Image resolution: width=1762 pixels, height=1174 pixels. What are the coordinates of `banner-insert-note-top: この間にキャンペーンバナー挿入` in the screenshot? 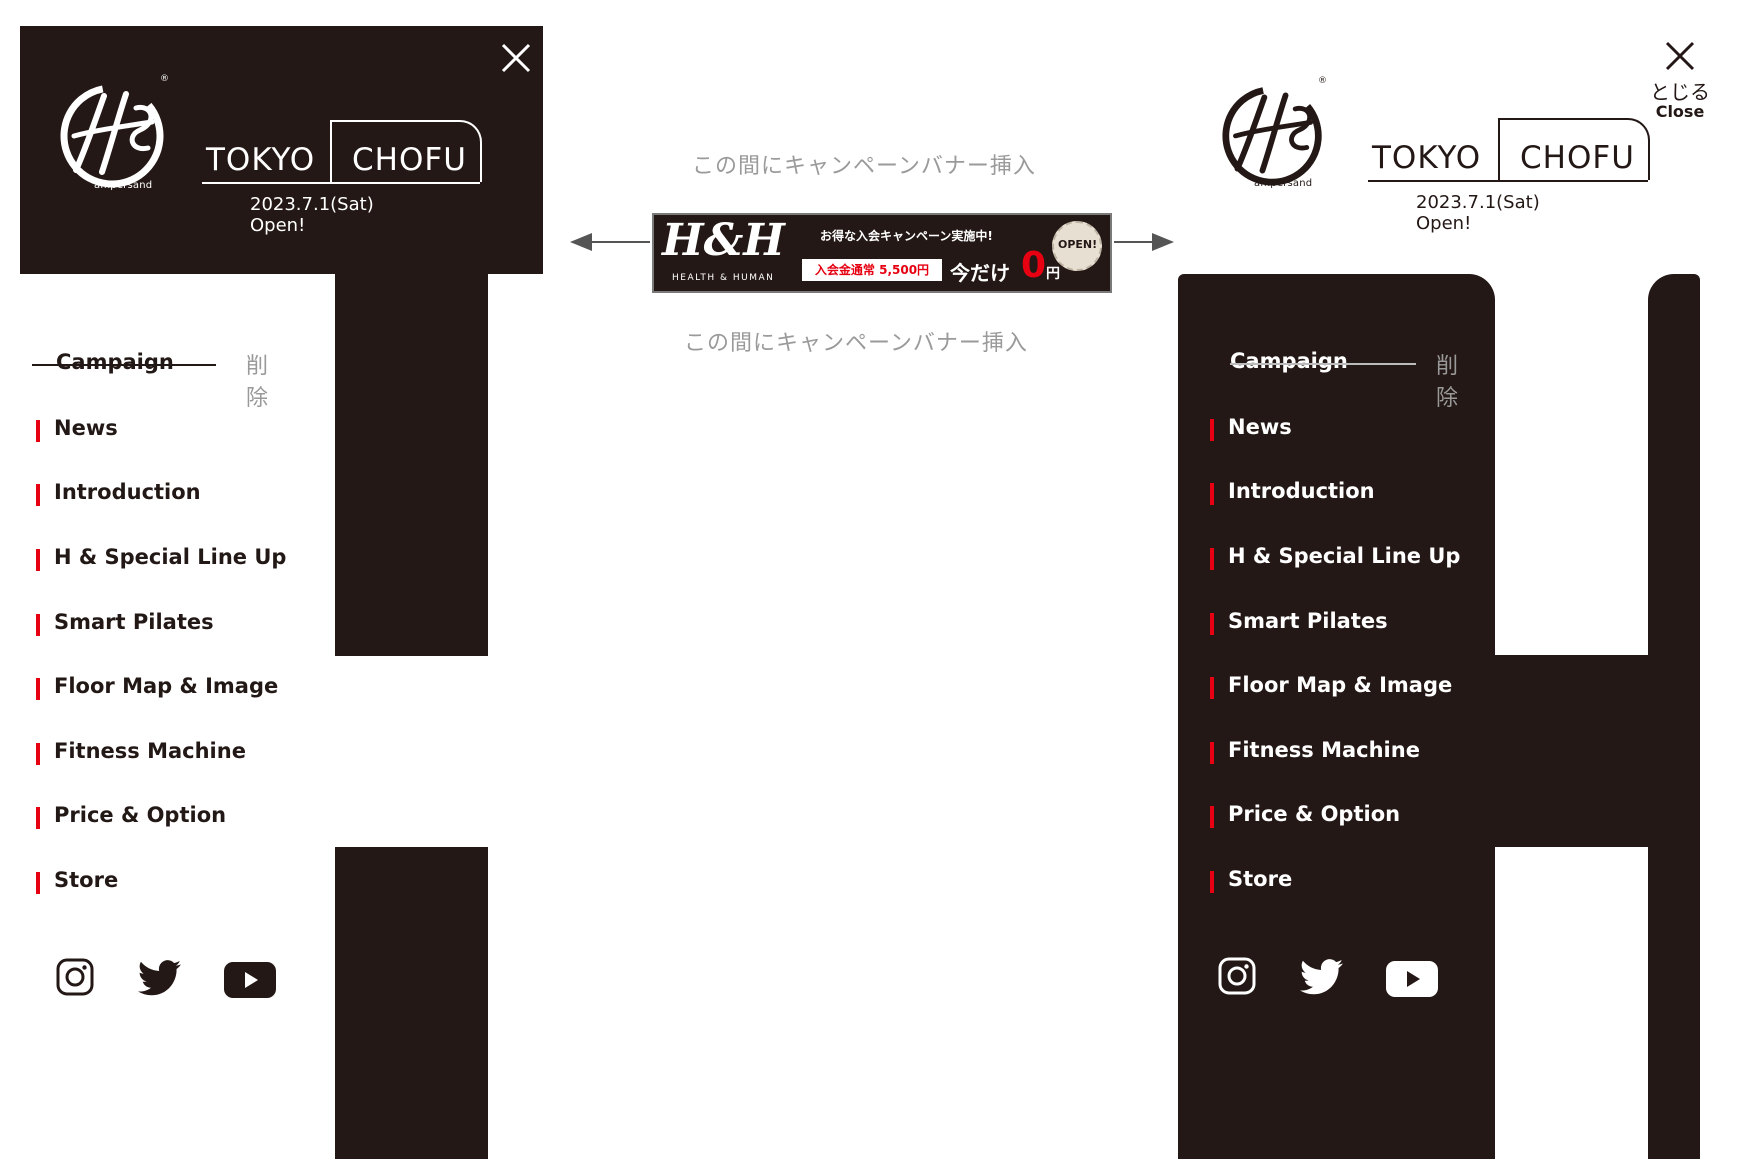 It's located at (864, 166).